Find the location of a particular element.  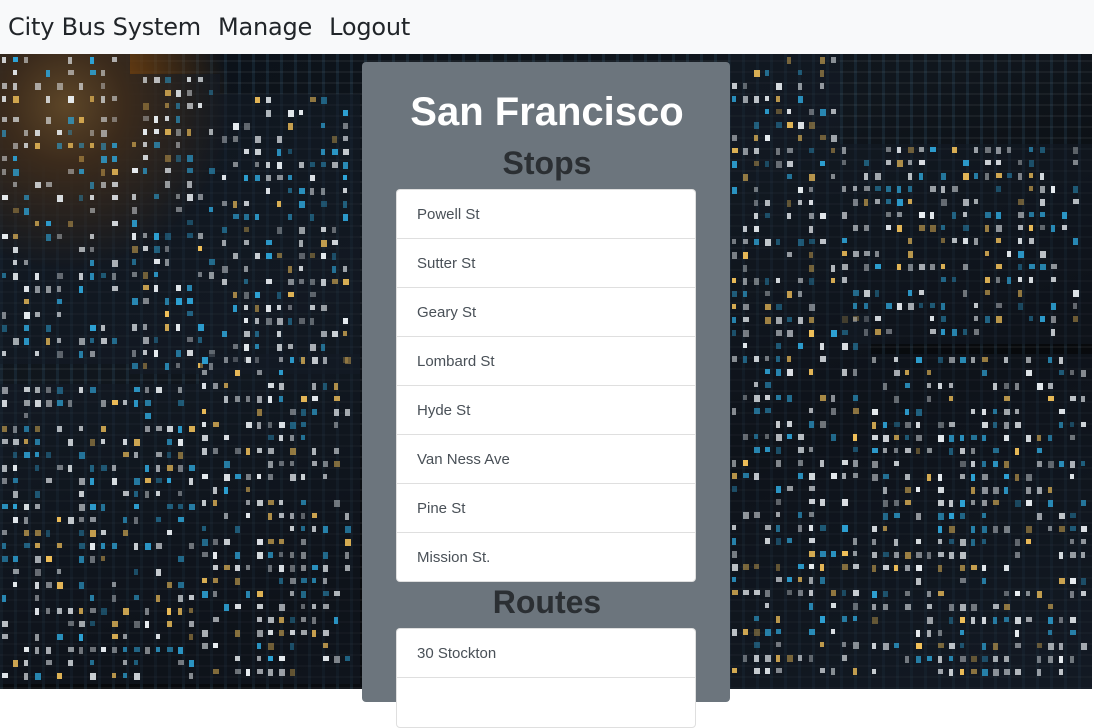

list-item-stop: Sutter St is located at coordinates (546, 263).